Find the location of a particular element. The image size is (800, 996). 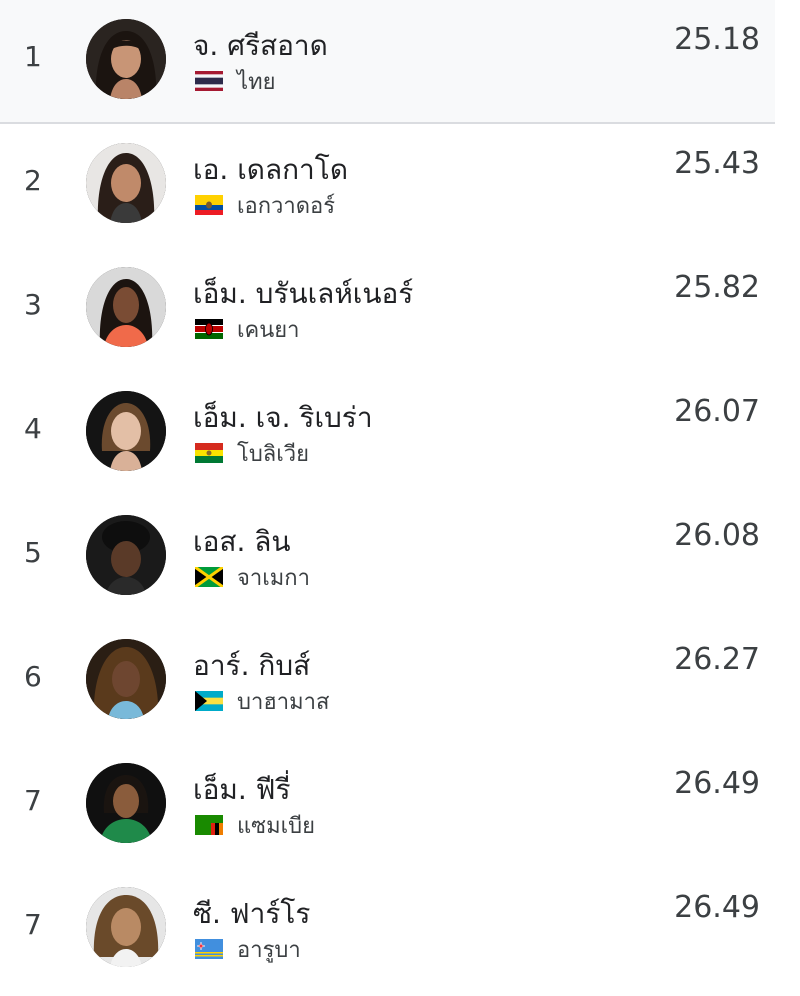

country: จาเมกา is located at coordinates (252, 577).